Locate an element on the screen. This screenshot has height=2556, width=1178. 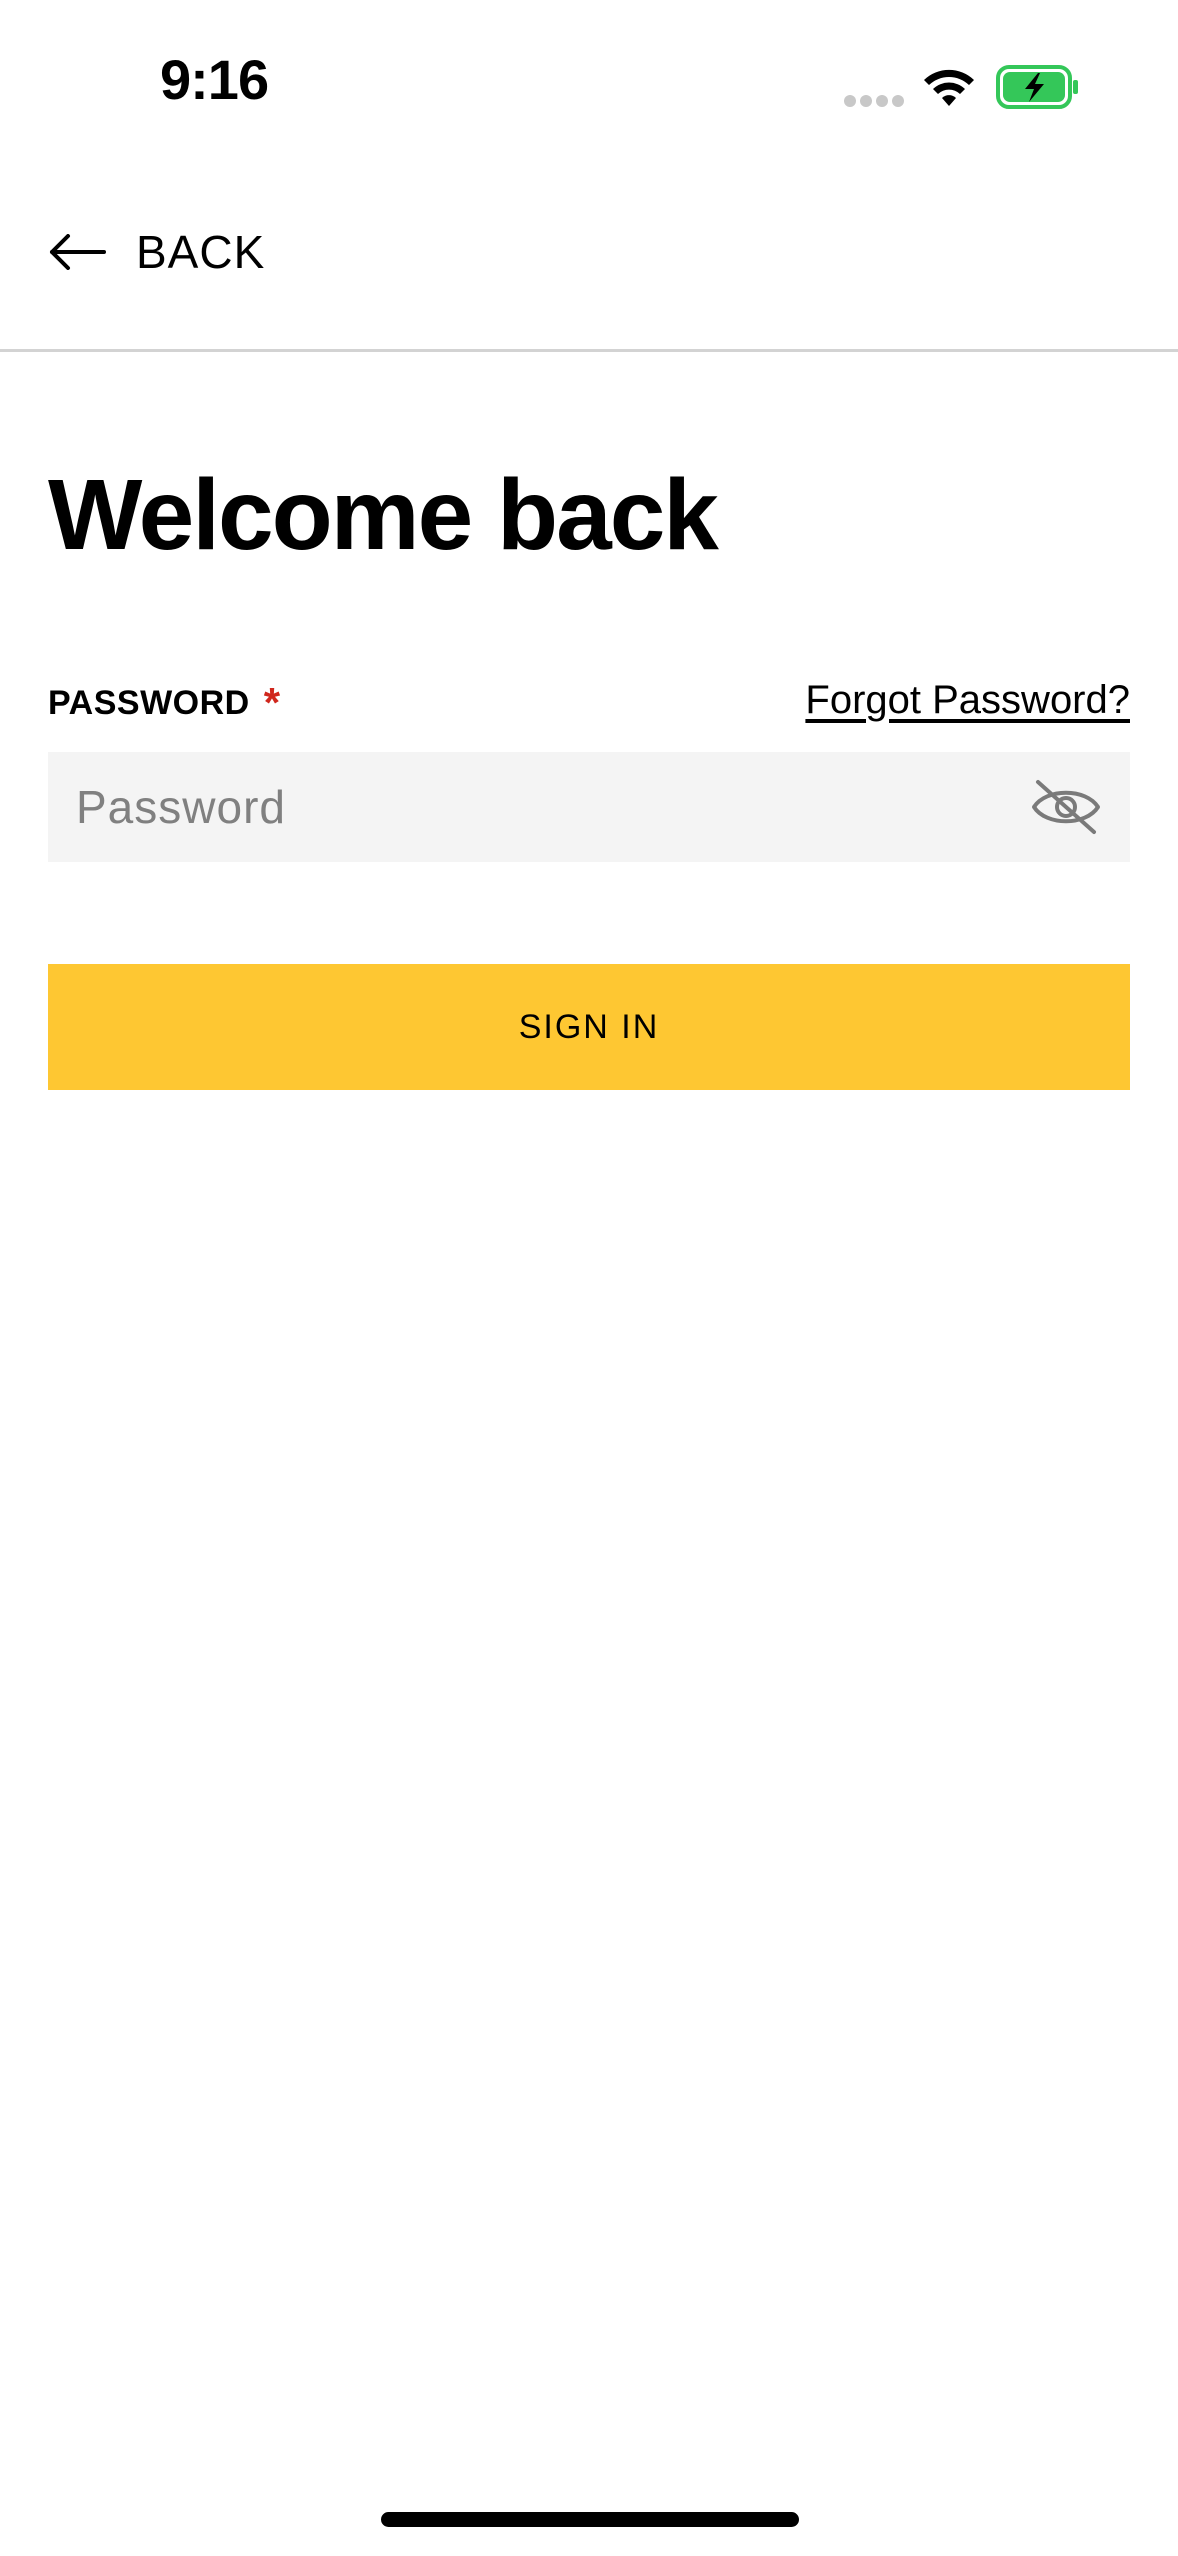
wifi-icon is located at coordinates (949, 87).